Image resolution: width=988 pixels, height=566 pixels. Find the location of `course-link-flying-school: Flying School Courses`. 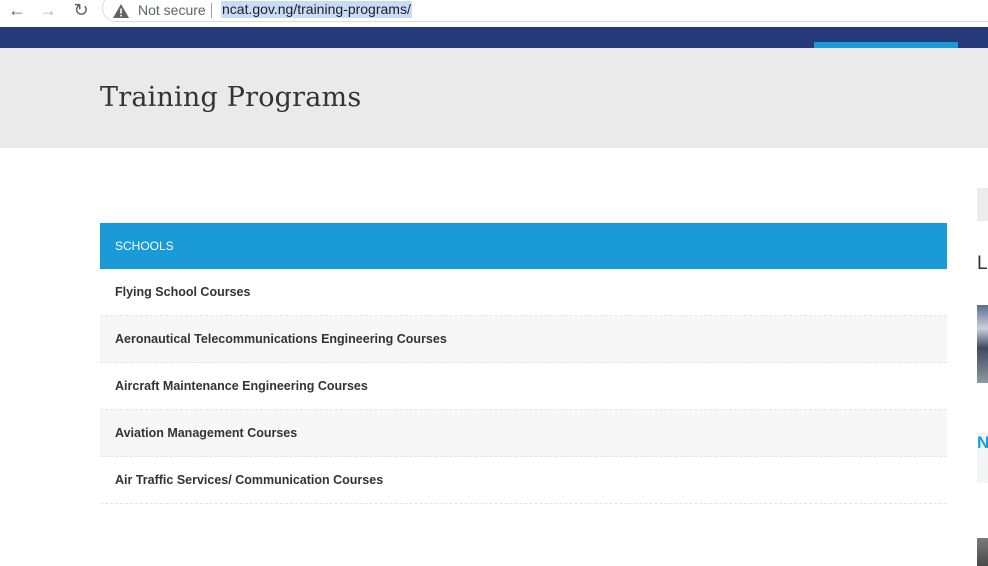

course-link-flying-school: Flying School Courses is located at coordinates (523, 292).